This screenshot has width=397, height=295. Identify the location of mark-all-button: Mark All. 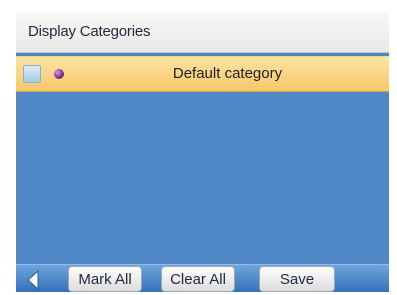
(105, 279).